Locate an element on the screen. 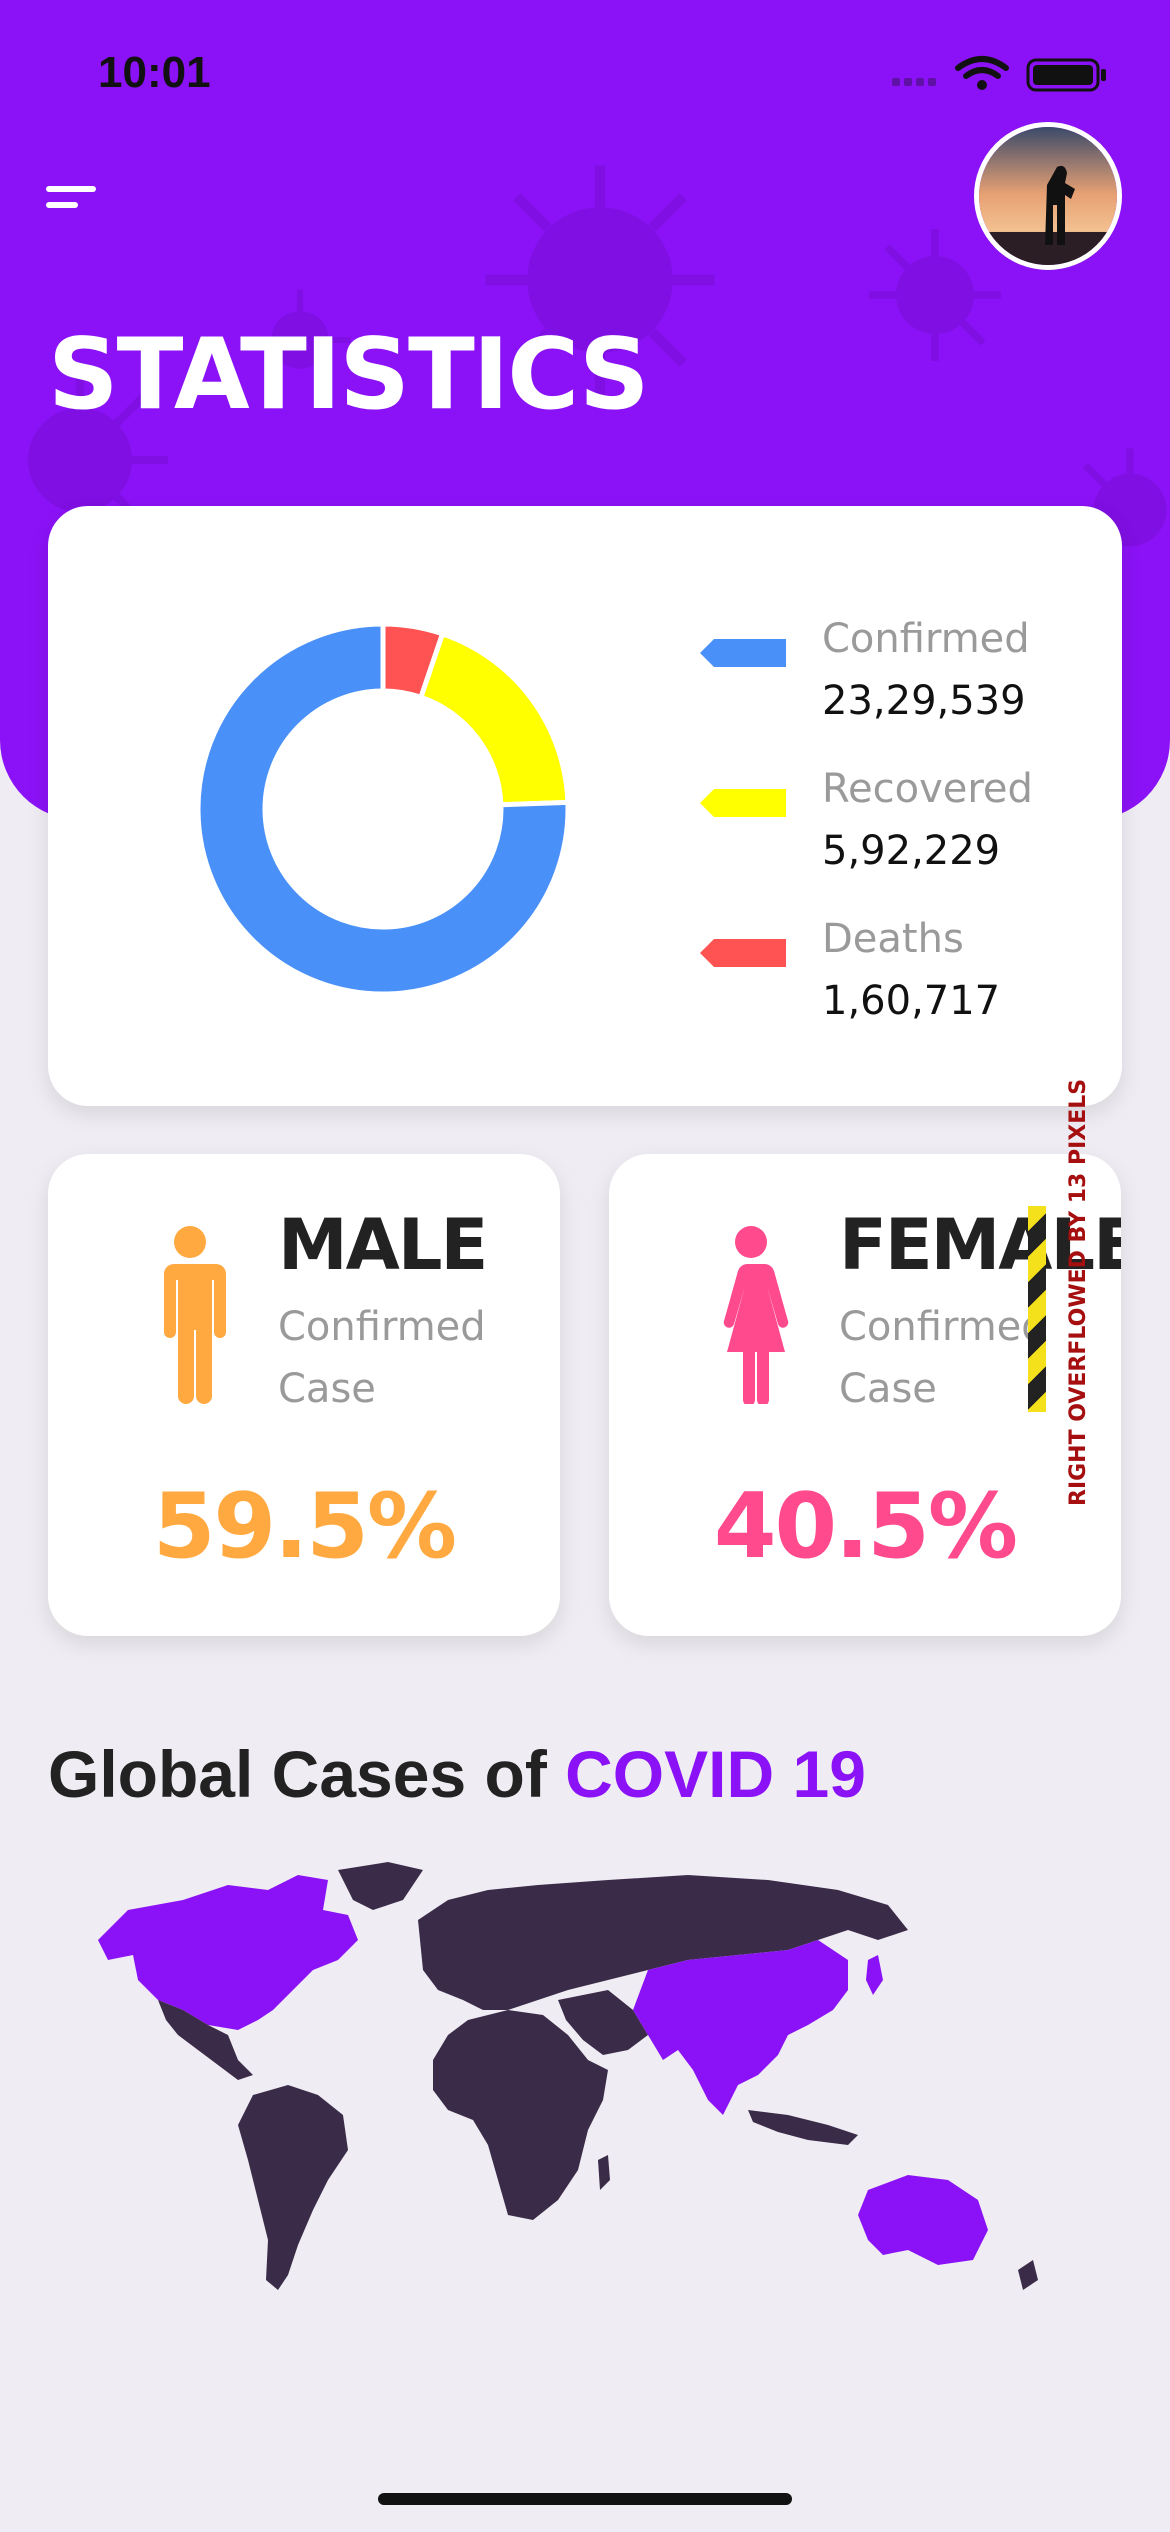 This screenshot has width=1170, height=2532. gender-title: MALE is located at coordinates (383, 1245).